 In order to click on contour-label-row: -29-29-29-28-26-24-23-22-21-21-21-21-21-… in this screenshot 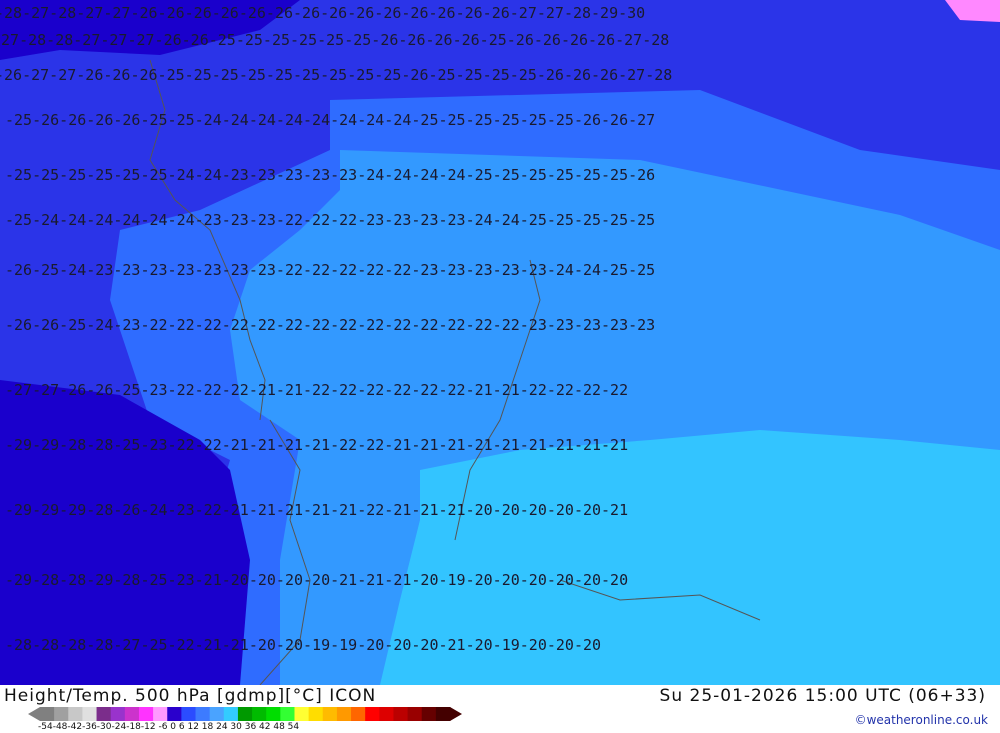, I will do `click(316, 510)`.